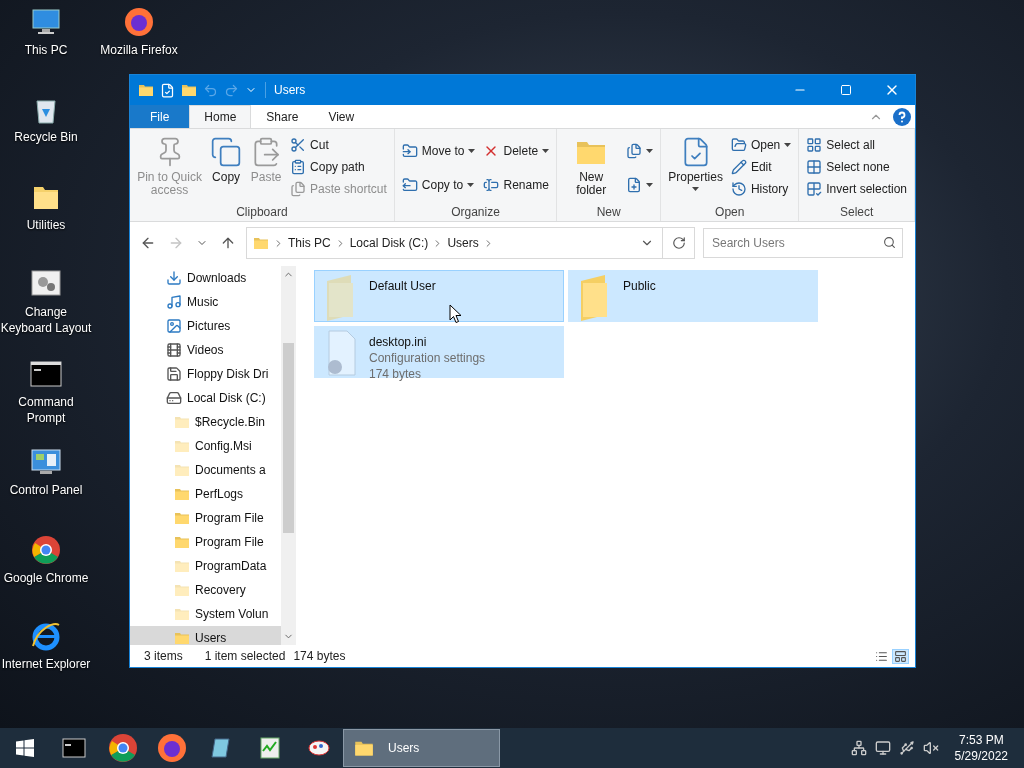 Image resolution: width=1024 pixels, height=768 pixels. What do you see at coordinates (226, 168) in the screenshot?
I see `ribbon-button: Copy` at bounding box center [226, 168].